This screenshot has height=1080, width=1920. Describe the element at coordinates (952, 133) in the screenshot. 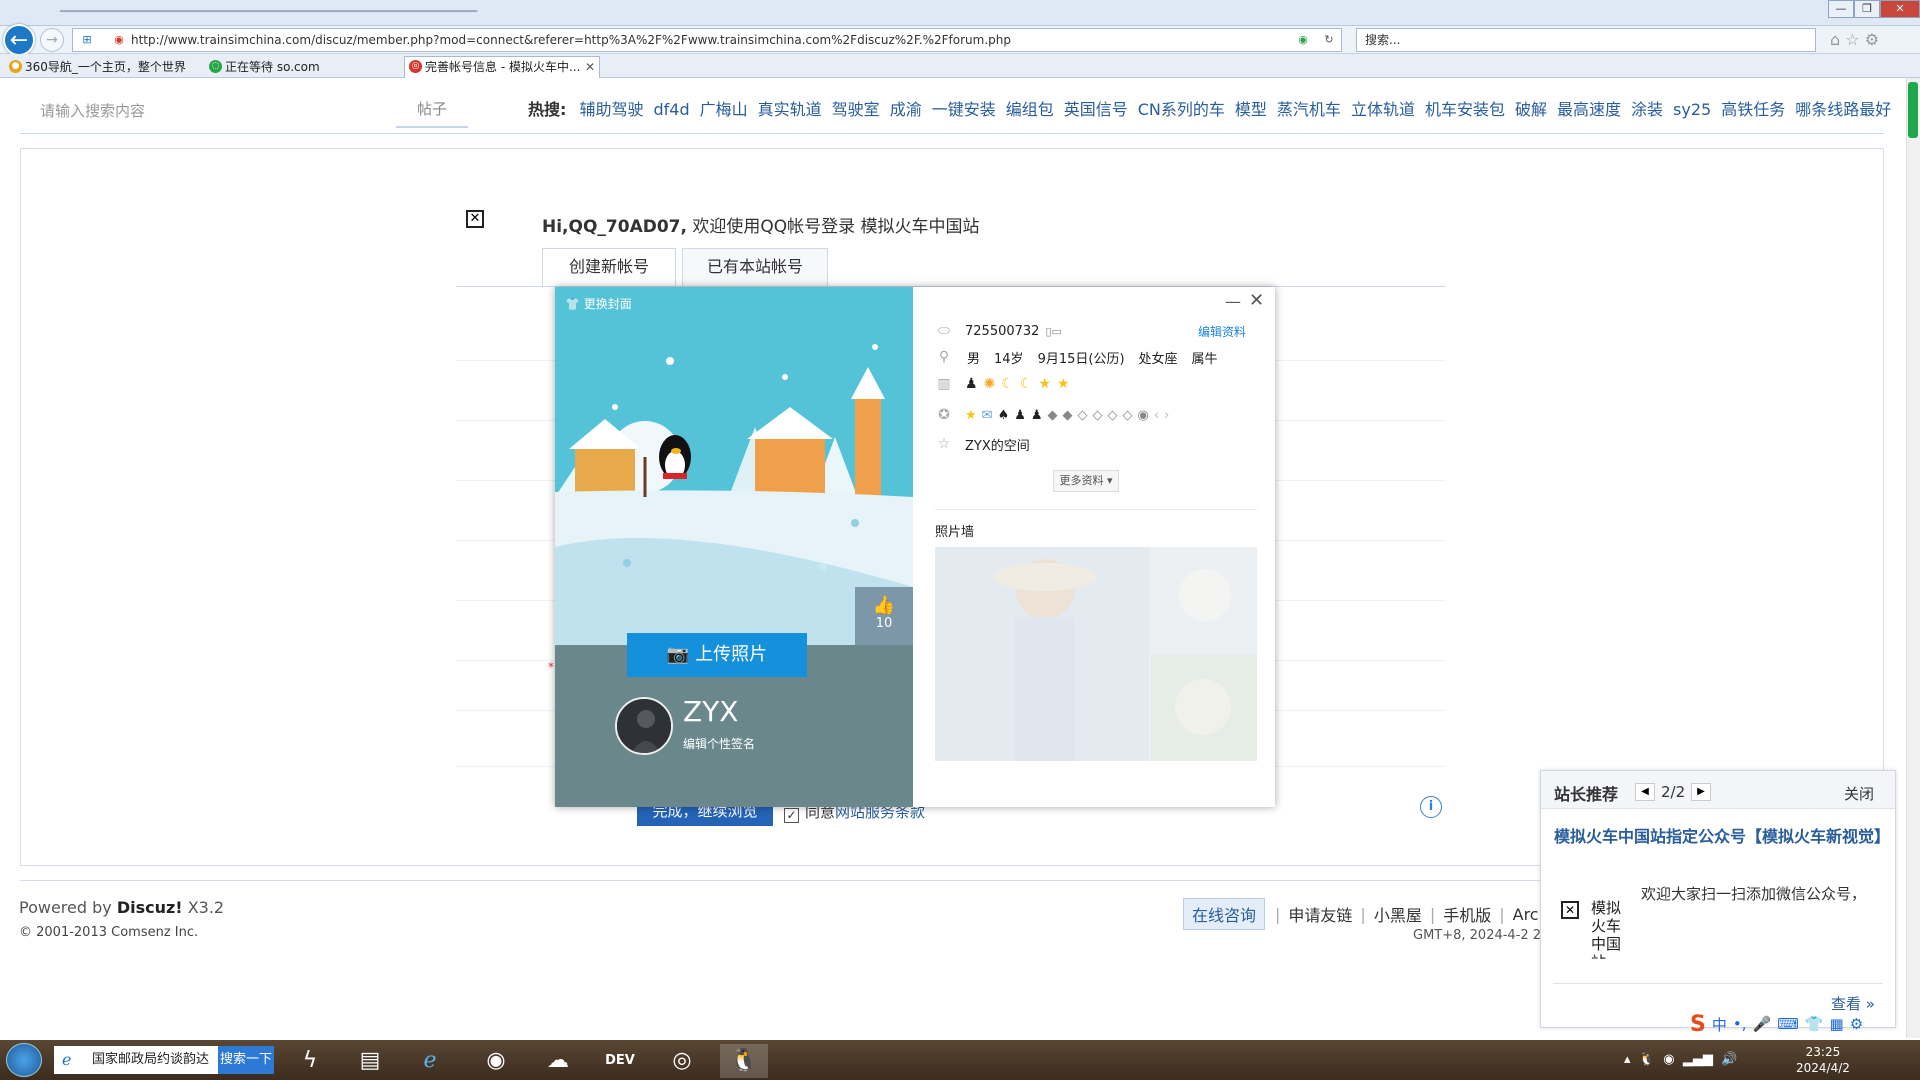

I see `divider` at that location.